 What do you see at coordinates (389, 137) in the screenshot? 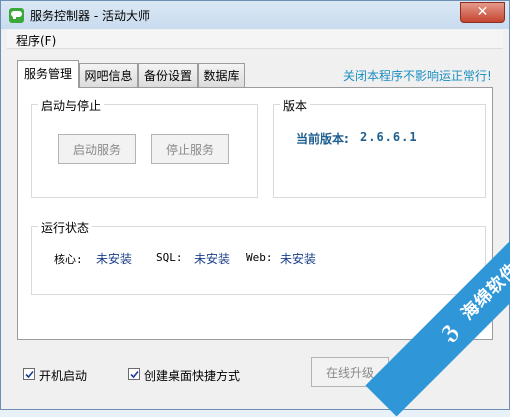
I see `version-value: 2.6.6.1` at bounding box center [389, 137].